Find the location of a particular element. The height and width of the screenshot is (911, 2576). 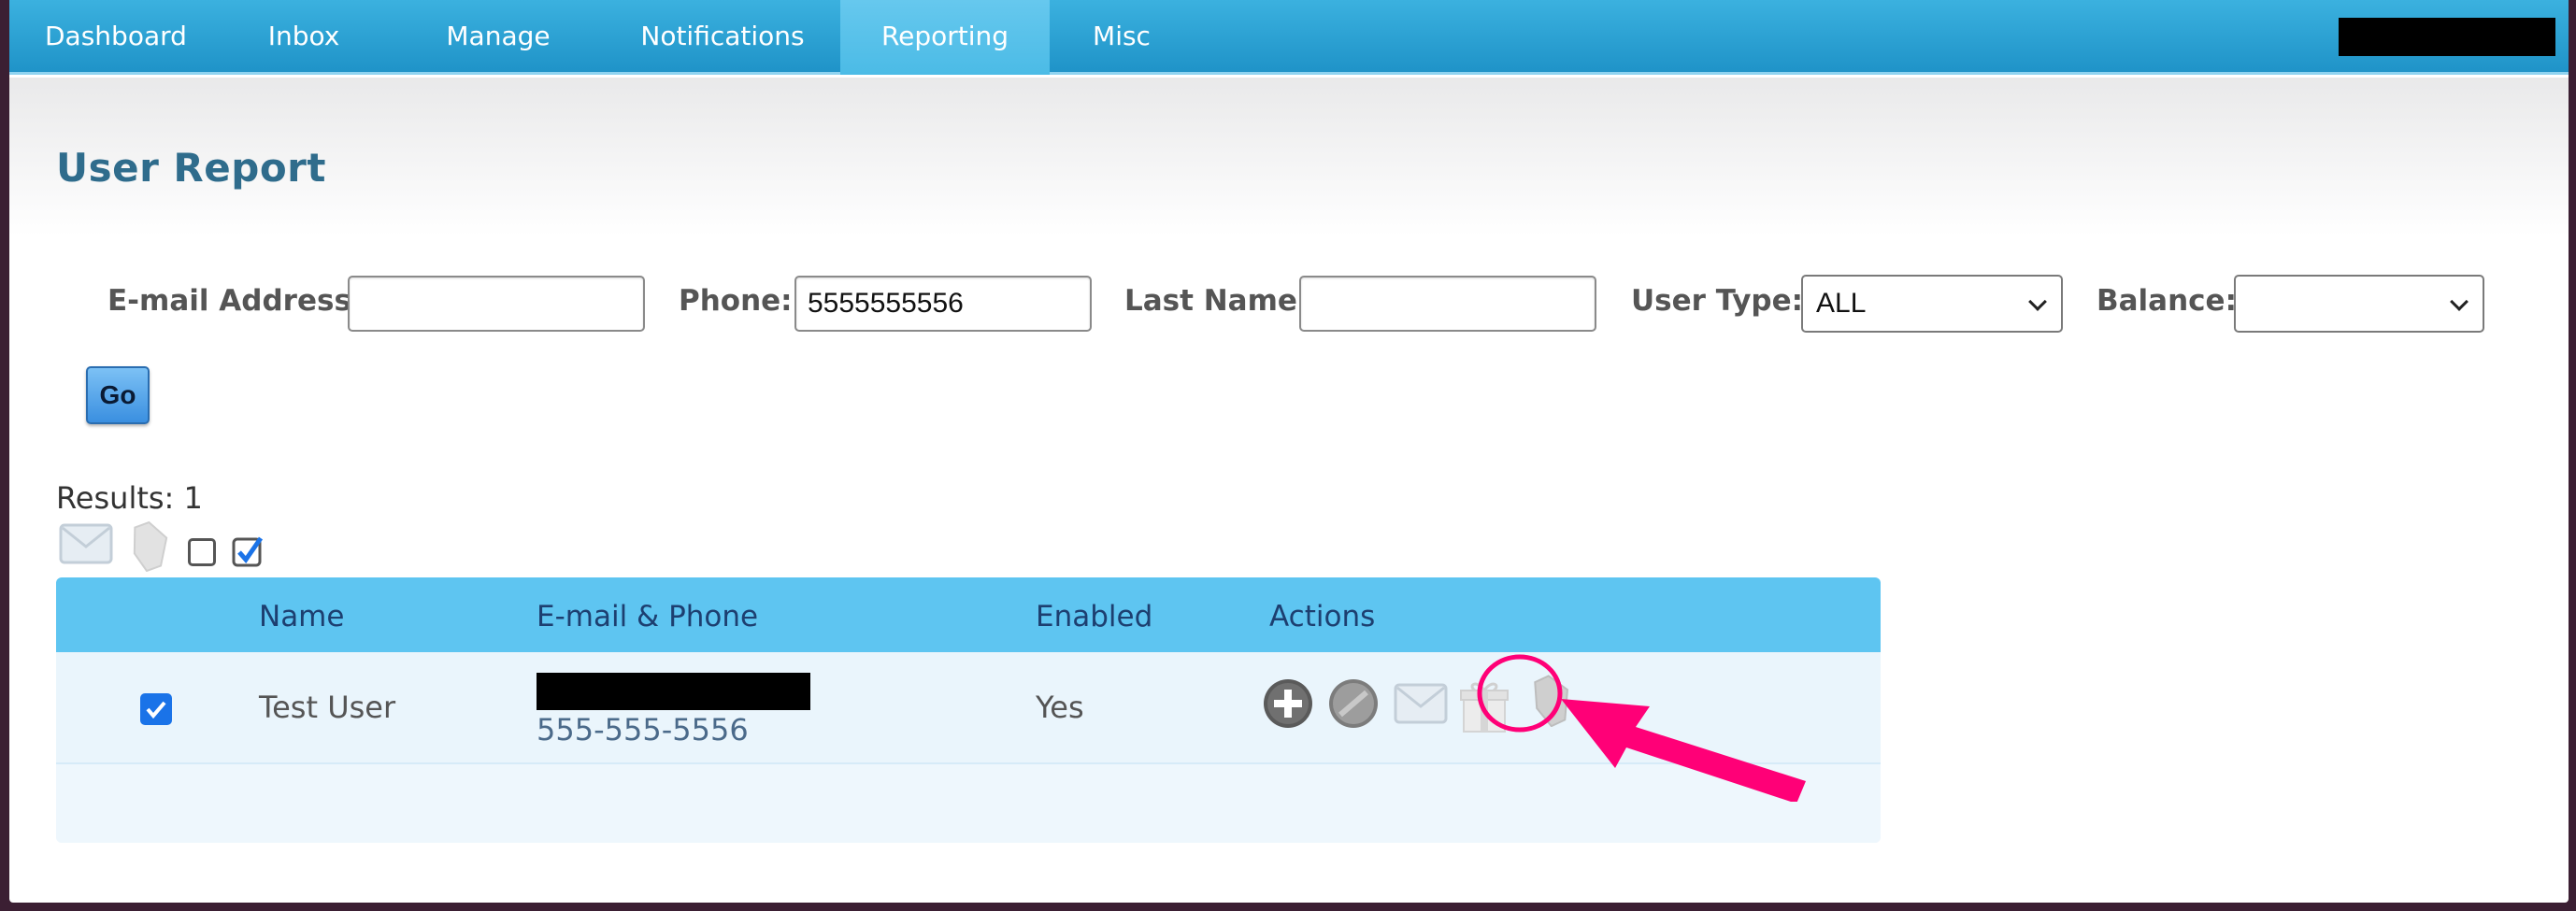

table-header: Name E-mail & Phone Enabled Actions is located at coordinates (968, 614).